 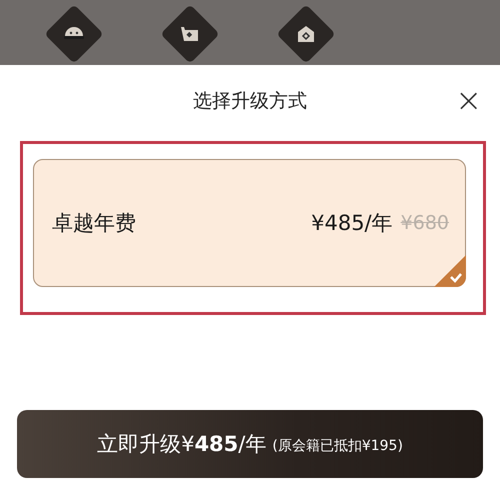 I want to click on original-price: ¥680, so click(x=424, y=223).